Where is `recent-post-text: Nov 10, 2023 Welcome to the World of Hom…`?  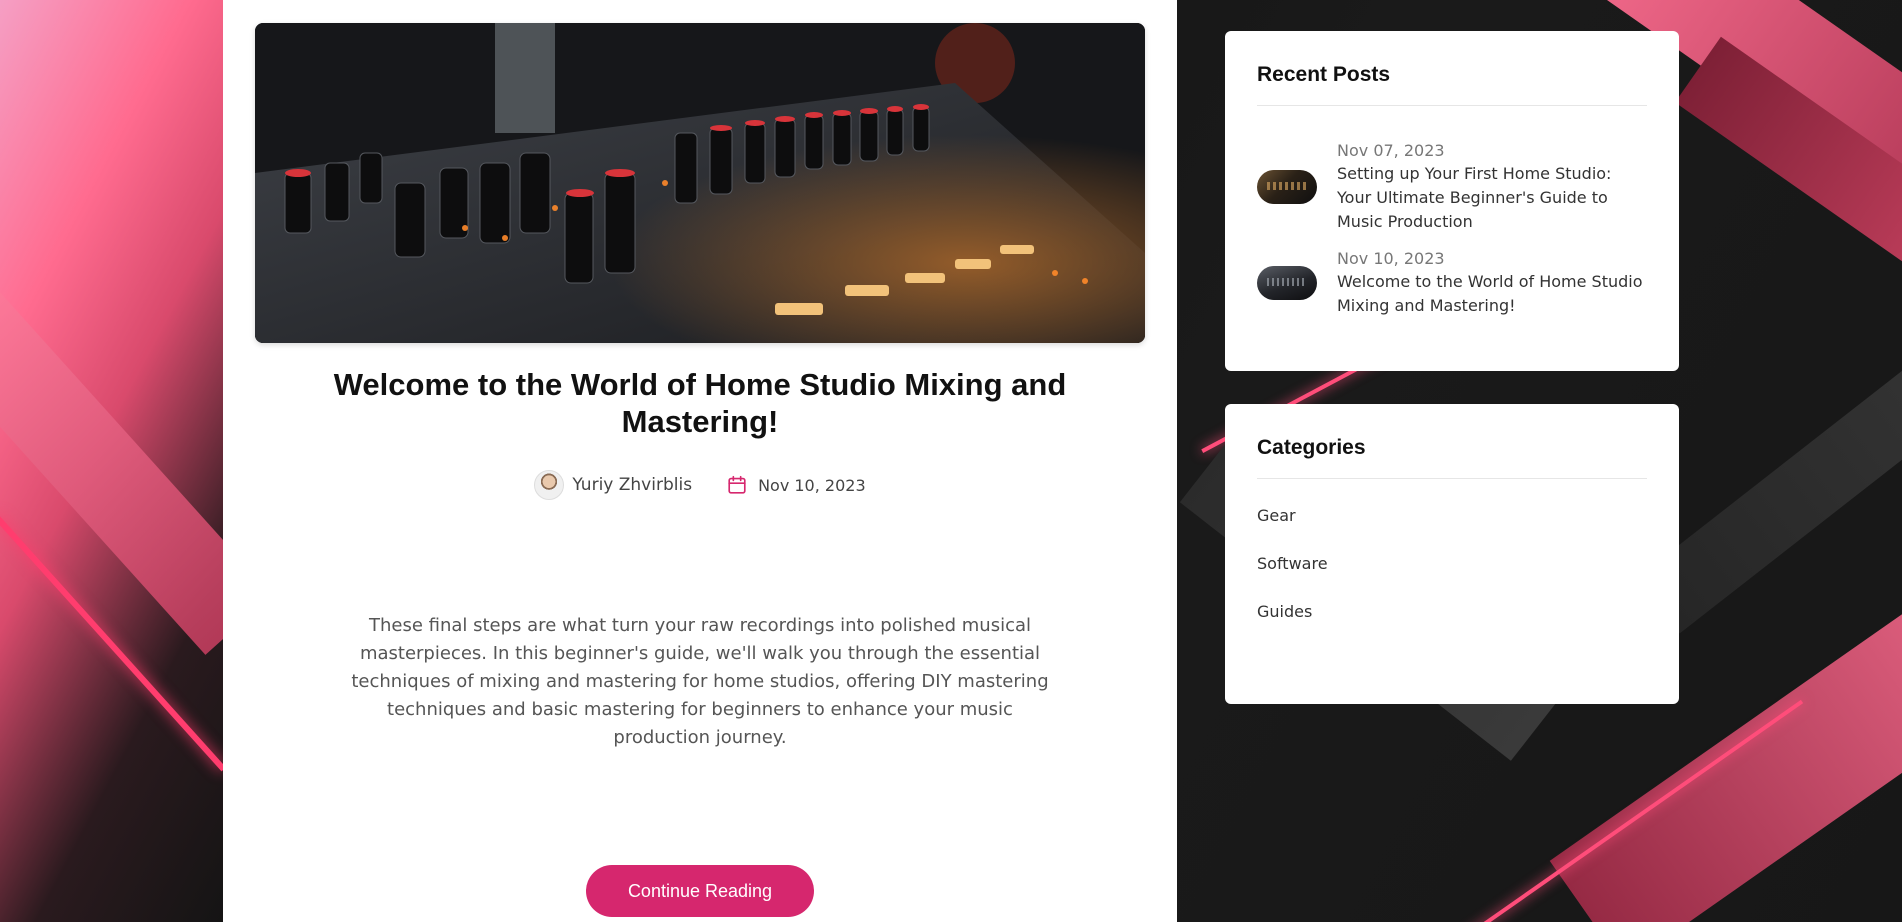 recent-post-text: Nov 10, 2023 Welcome to the World of Hom… is located at coordinates (1492, 283).